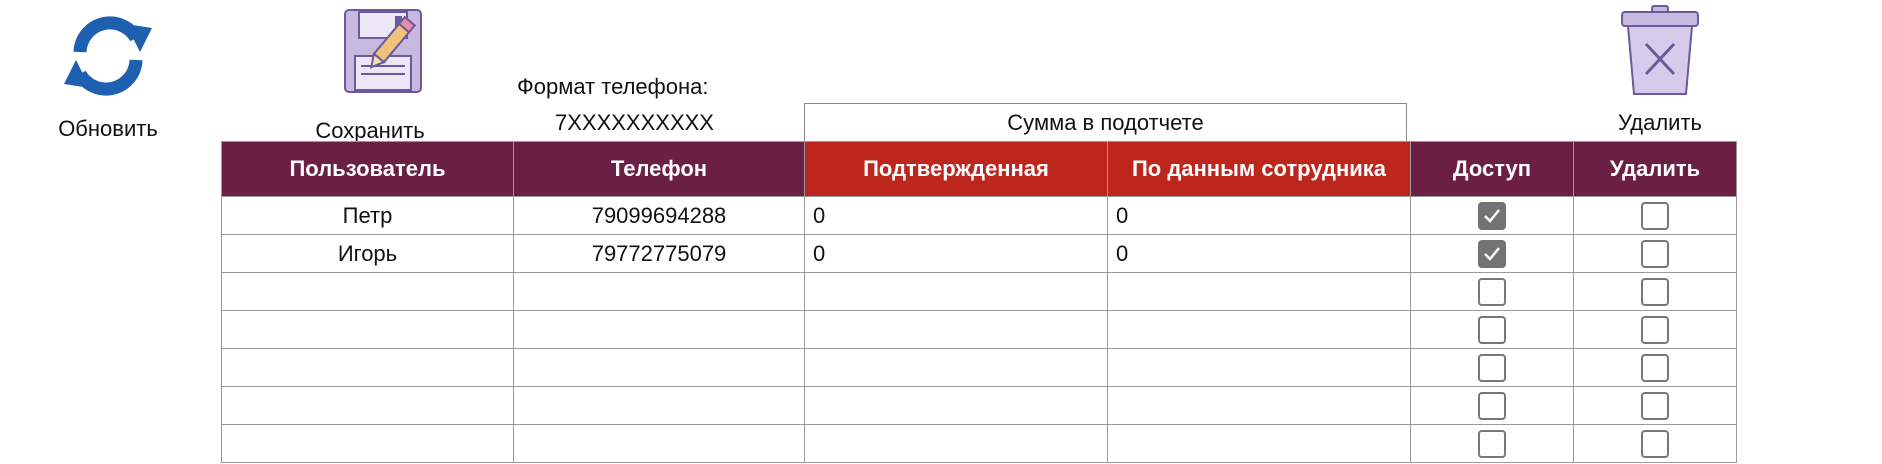 This screenshot has width=1882, height=464. Describe the element at coordinates (634, 122) in the screenshot. I see `phone-format-value: 7XXXXXXXXXX` at that location.